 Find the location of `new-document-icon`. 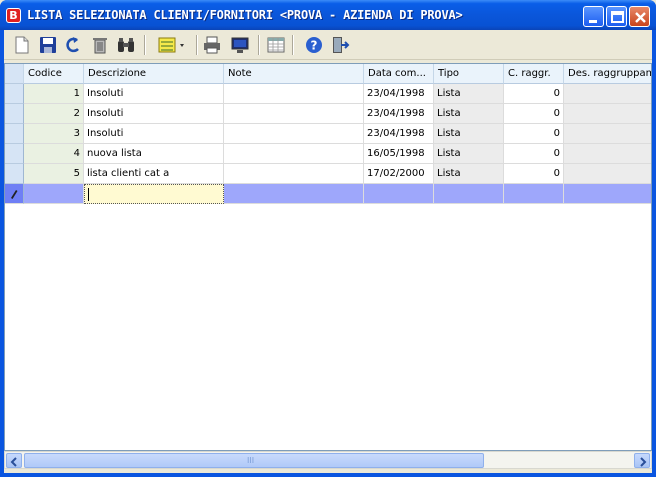

new-document-icon is located at coordinates (22, 45).